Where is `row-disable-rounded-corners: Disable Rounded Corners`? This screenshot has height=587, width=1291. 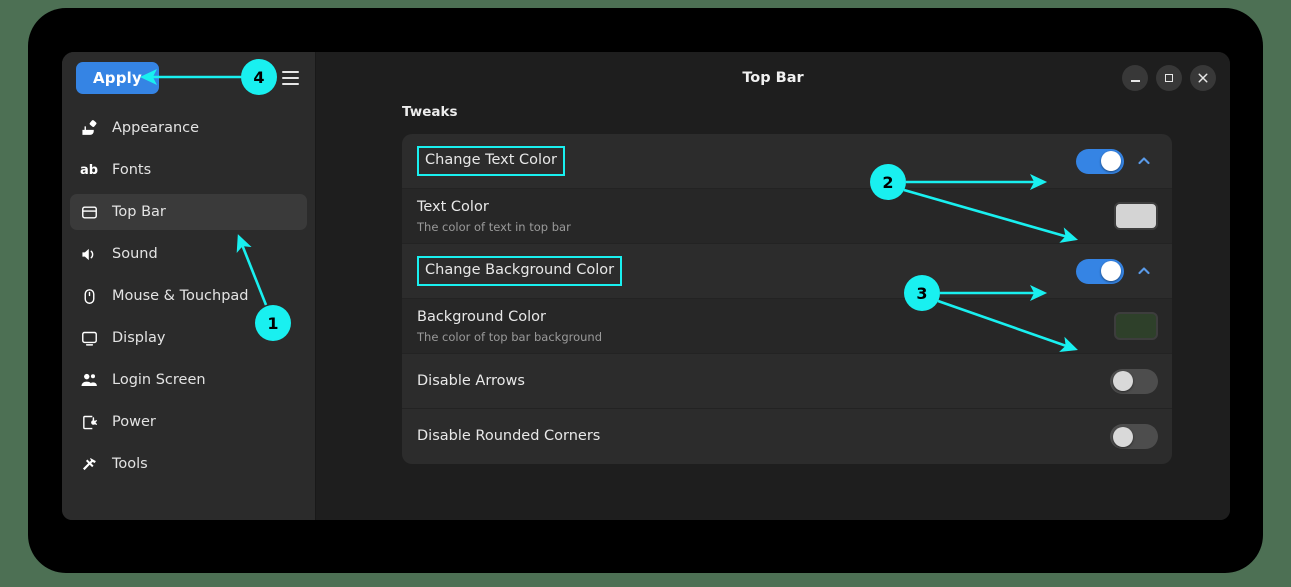
row-disable-rounded-corners: Disable Rounded Corners is located at coordinates (787, 436).